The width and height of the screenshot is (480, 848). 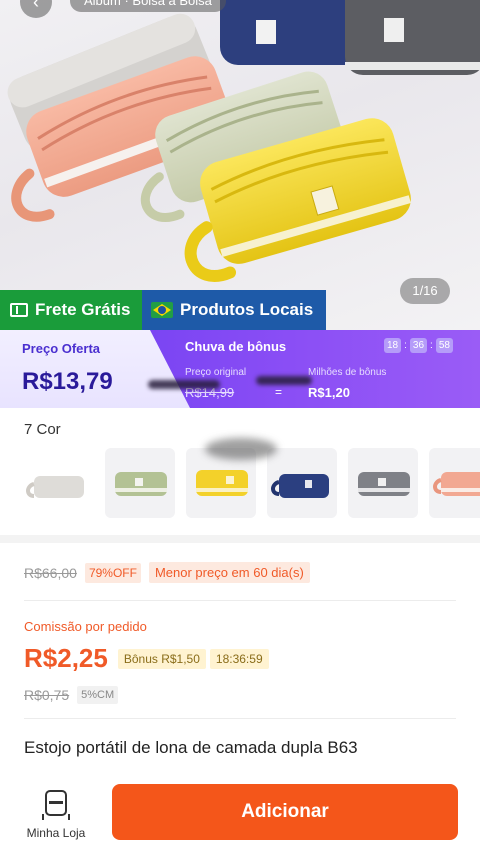 I want to click on bonus-millions-value: R$1,20, so click(x=329, y=392).